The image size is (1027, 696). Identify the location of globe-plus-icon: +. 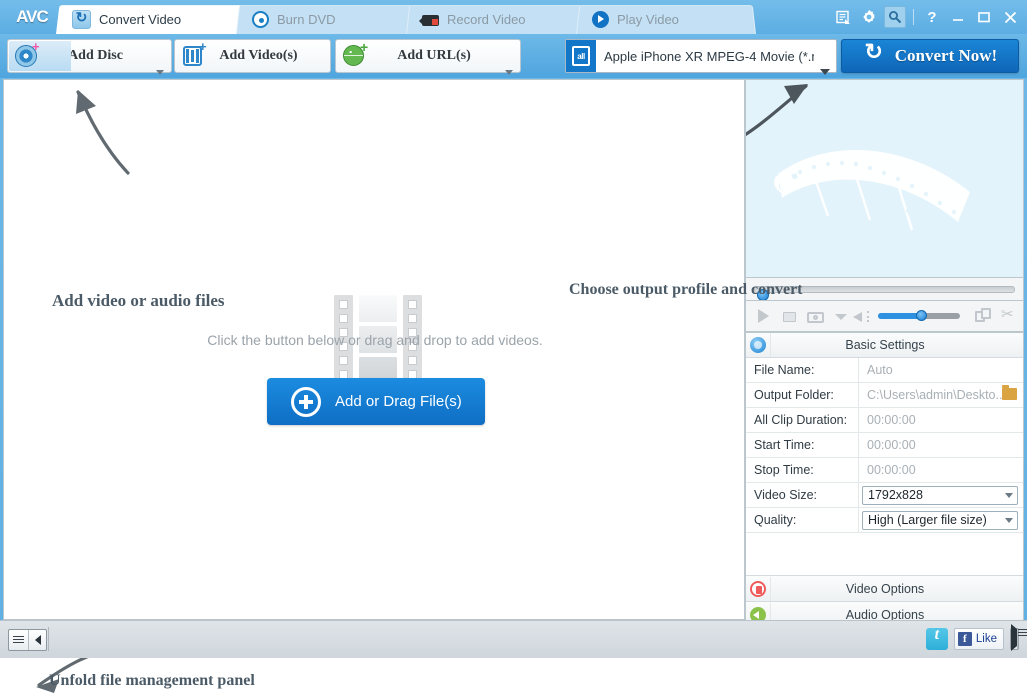
(355, 55).